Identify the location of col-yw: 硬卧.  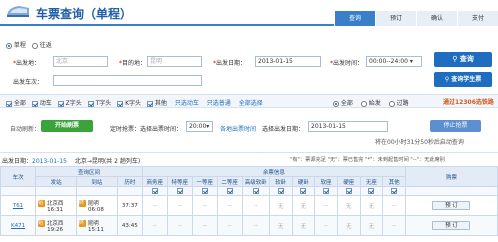
(303, 181).